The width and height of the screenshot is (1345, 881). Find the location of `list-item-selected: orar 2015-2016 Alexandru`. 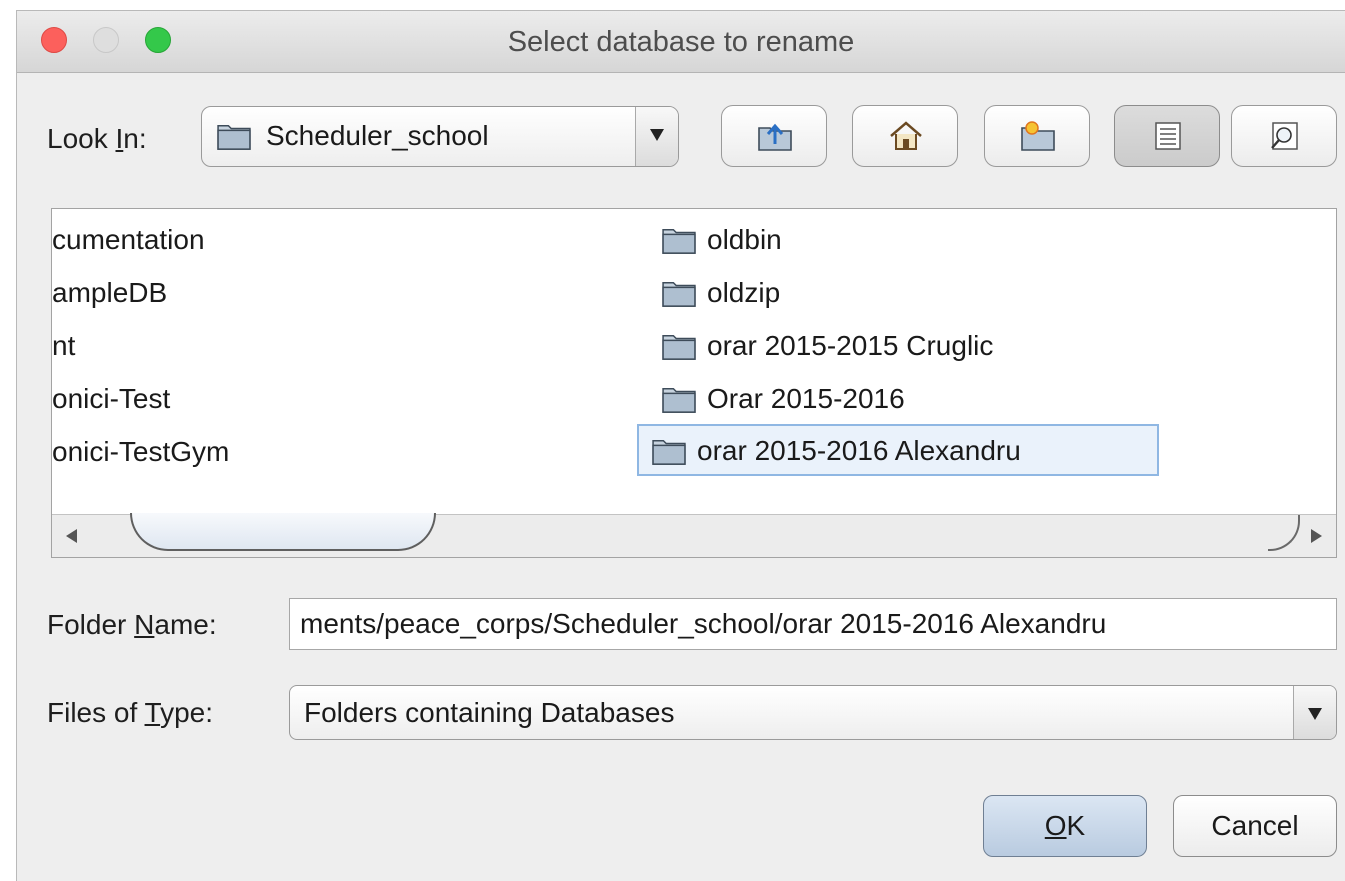

list-item-selected: orar 2015-2016 Alexandru is located at coordinates (898, 450).